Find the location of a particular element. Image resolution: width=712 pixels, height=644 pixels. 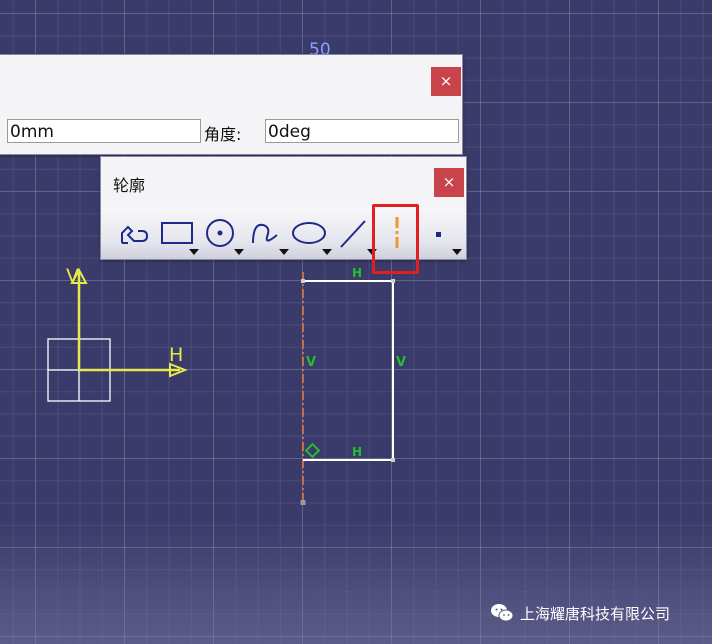

spline-tool-button is located at coordinates (268, 235).